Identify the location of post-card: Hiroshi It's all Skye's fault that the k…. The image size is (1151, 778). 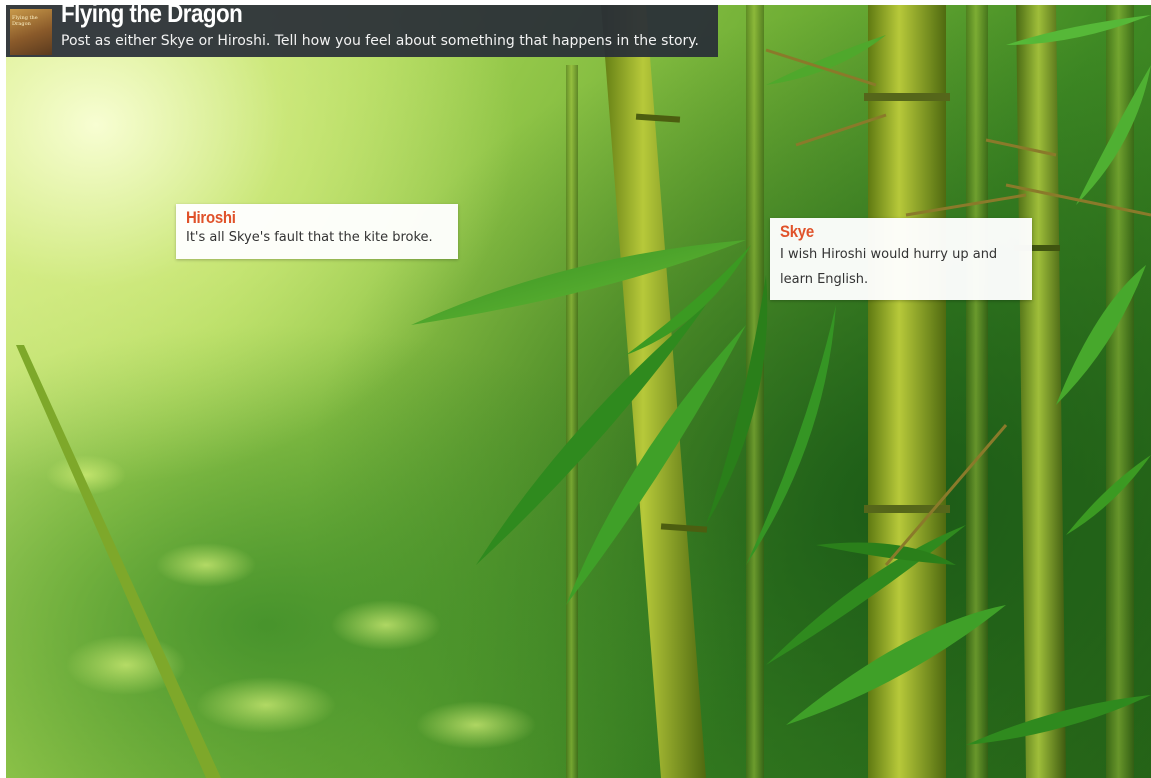
(317, 231).